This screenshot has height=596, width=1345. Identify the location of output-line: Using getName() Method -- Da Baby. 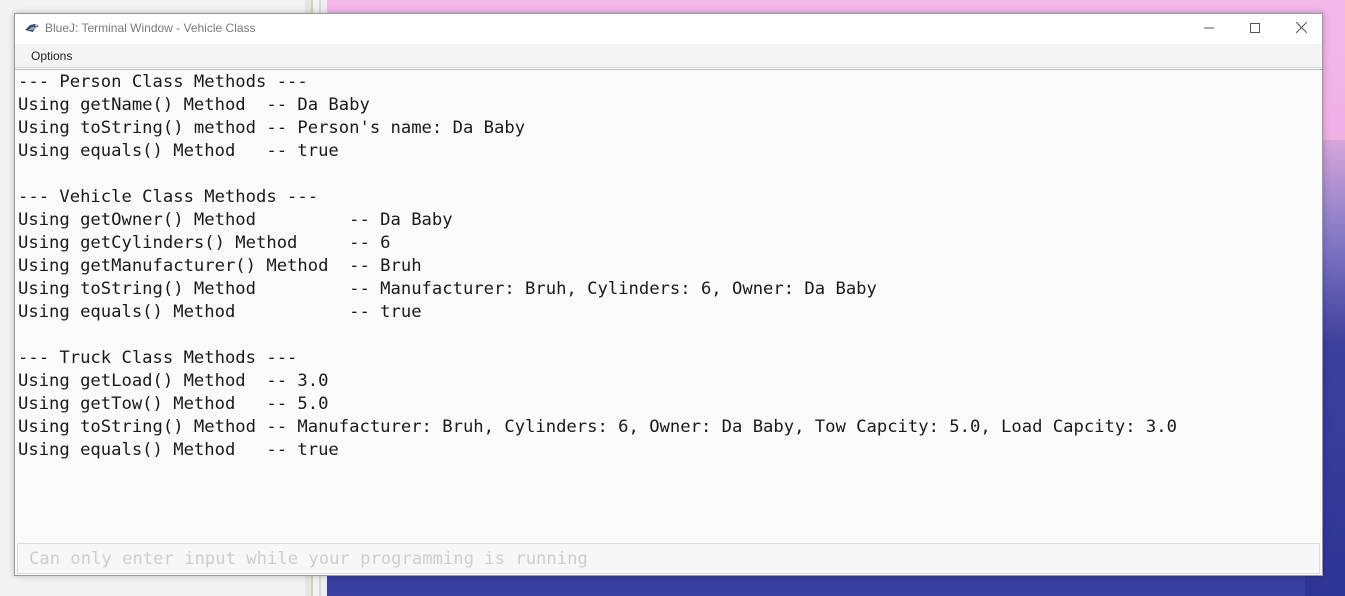
(194, 105).